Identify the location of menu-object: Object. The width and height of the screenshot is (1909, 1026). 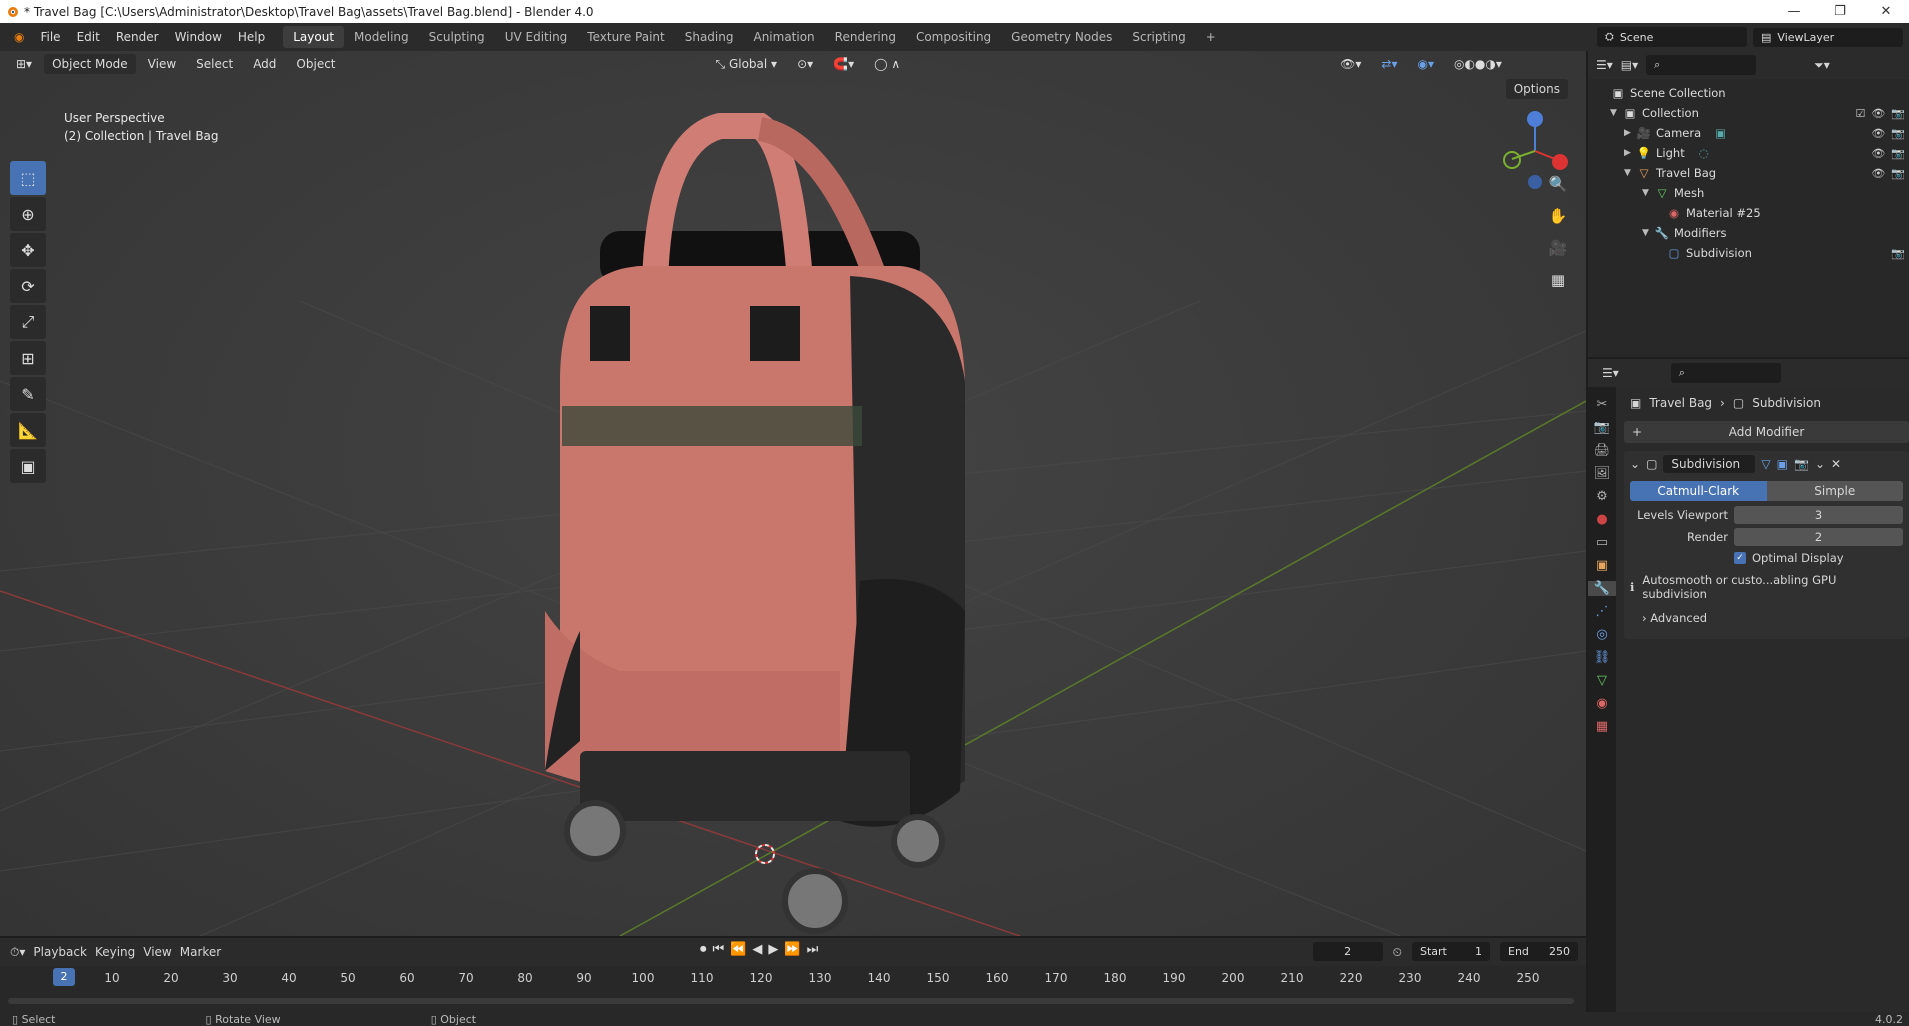
(315, 64).